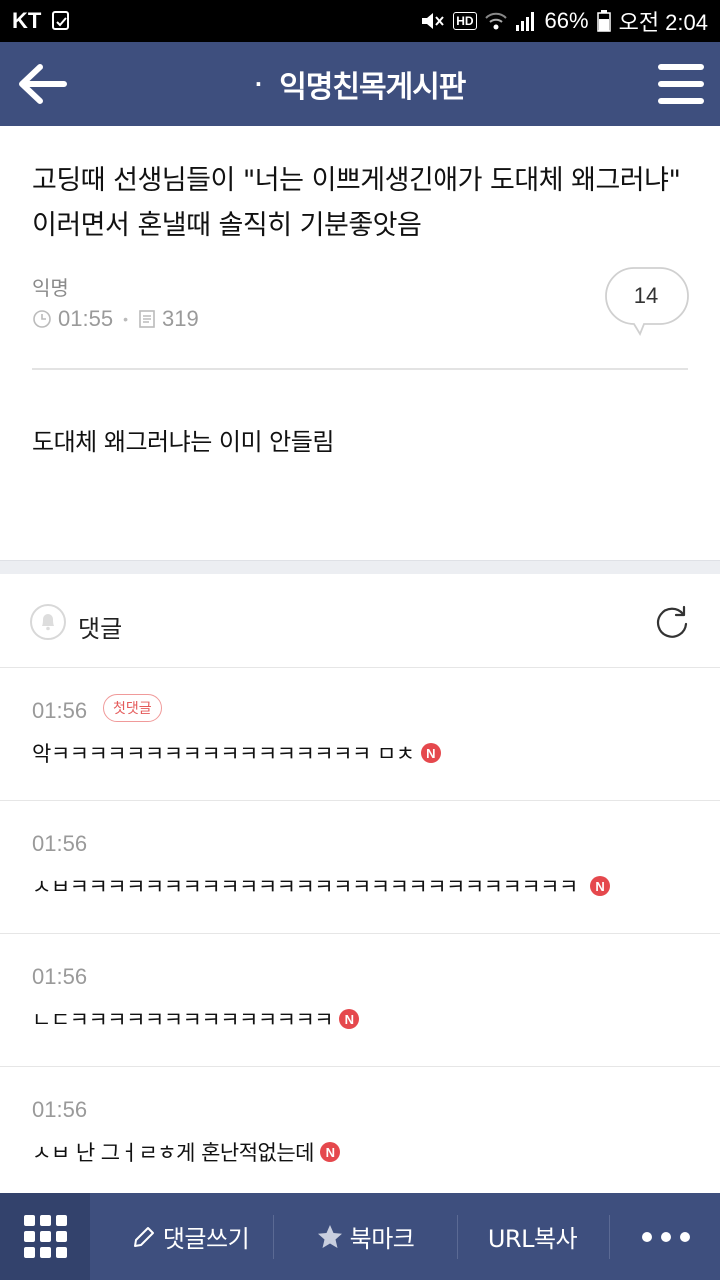 The width and height of the screenshot is (720, 1280). Describe the element at coordinates (360, 21) in the screenshot. I see `status-bar: KT HD 66% 오전 2:04` at that location.